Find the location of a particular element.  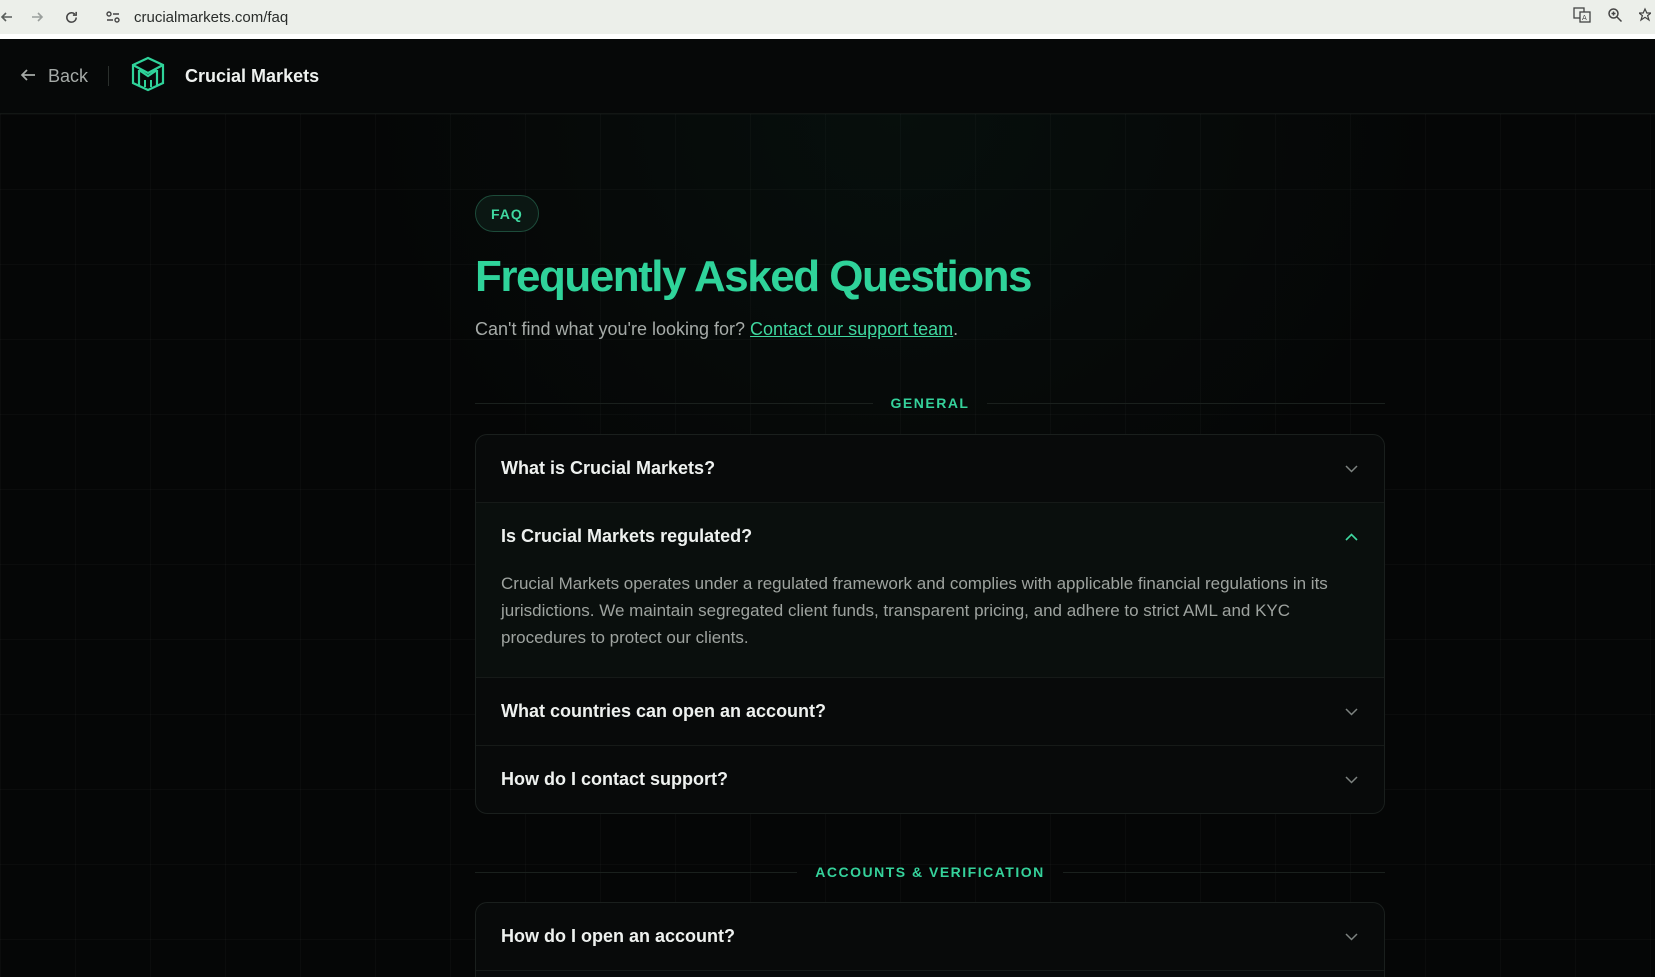

section-label: GENERAL is located at coordinates (930, 403).